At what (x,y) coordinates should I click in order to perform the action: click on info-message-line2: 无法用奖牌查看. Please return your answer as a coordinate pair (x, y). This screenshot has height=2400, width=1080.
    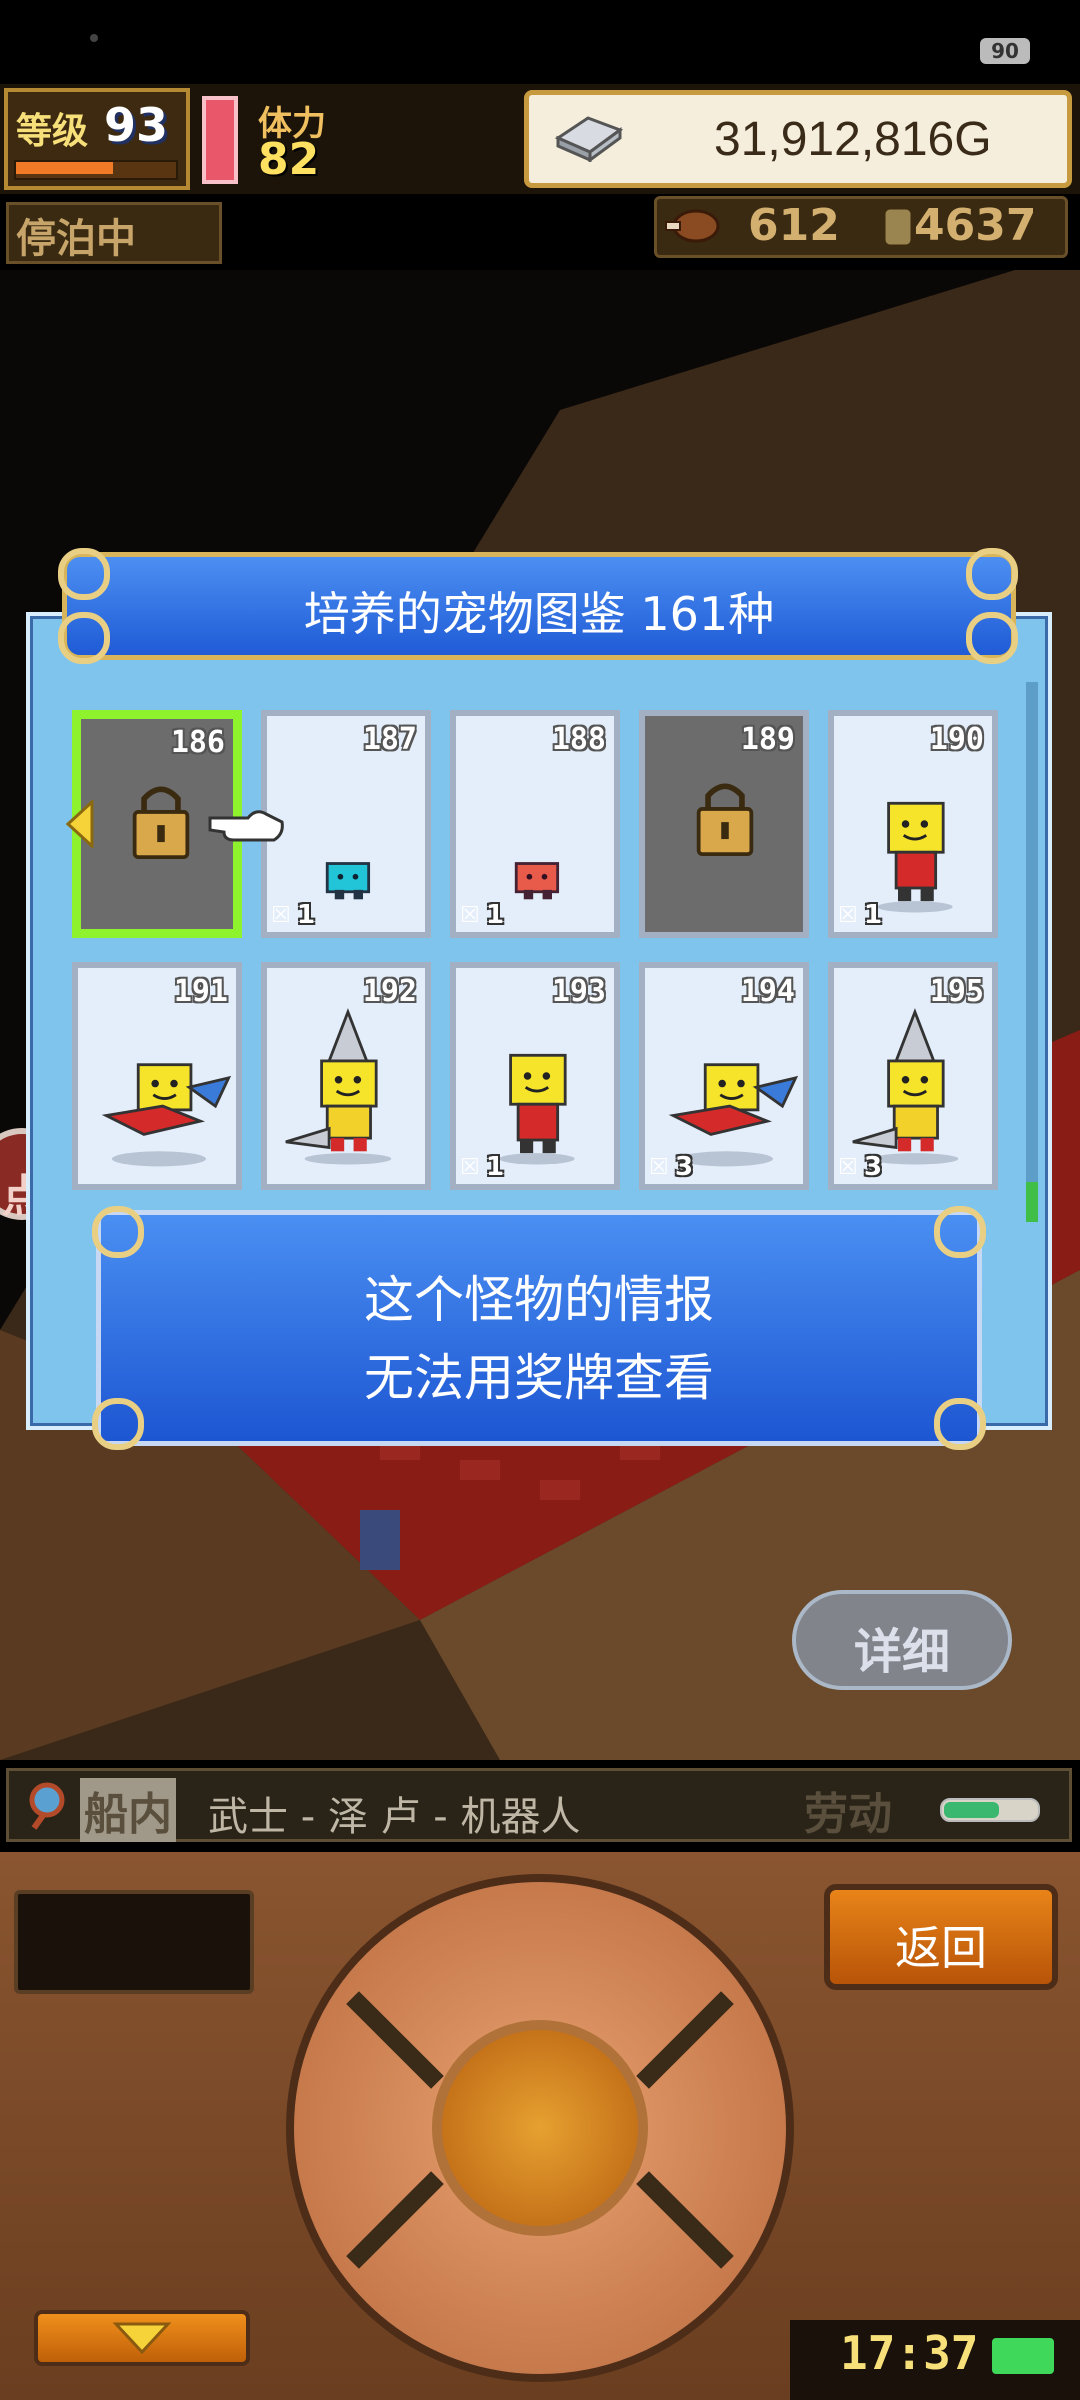
    Looking at the image, I should click on (539, 1378).